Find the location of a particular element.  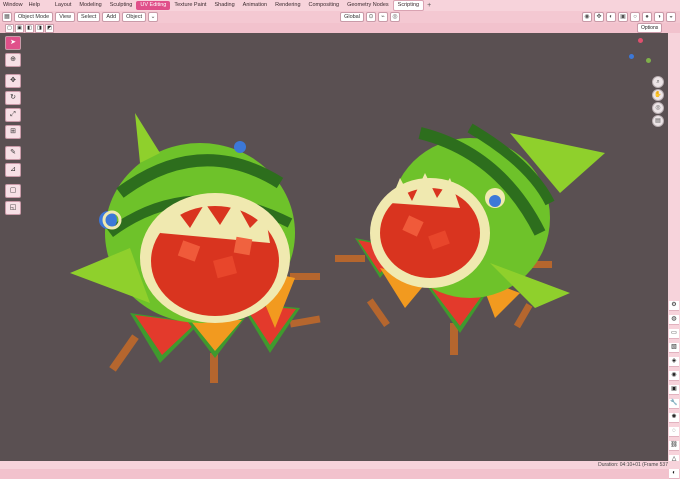

tab-compositing: Compositing is located at coordinates (324, 5).